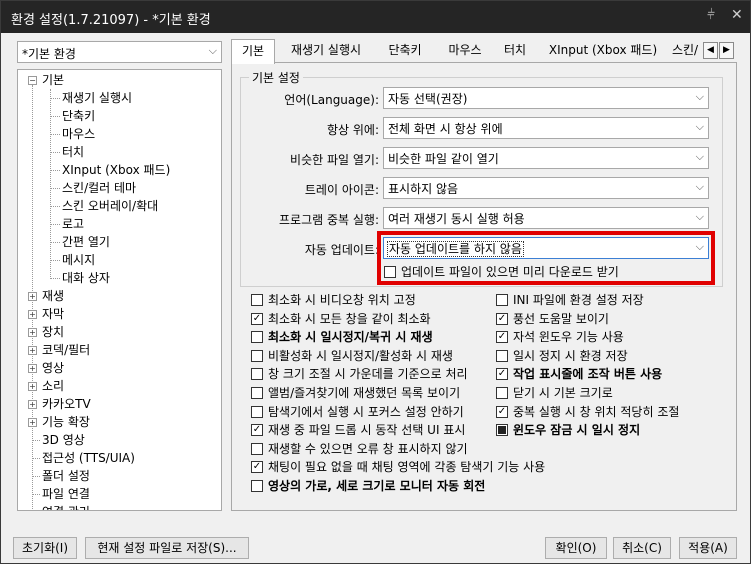  Describe the element at coordinates (97, 98) in the screenshot. I see `tree-item: 재생기 실행시` at that location.